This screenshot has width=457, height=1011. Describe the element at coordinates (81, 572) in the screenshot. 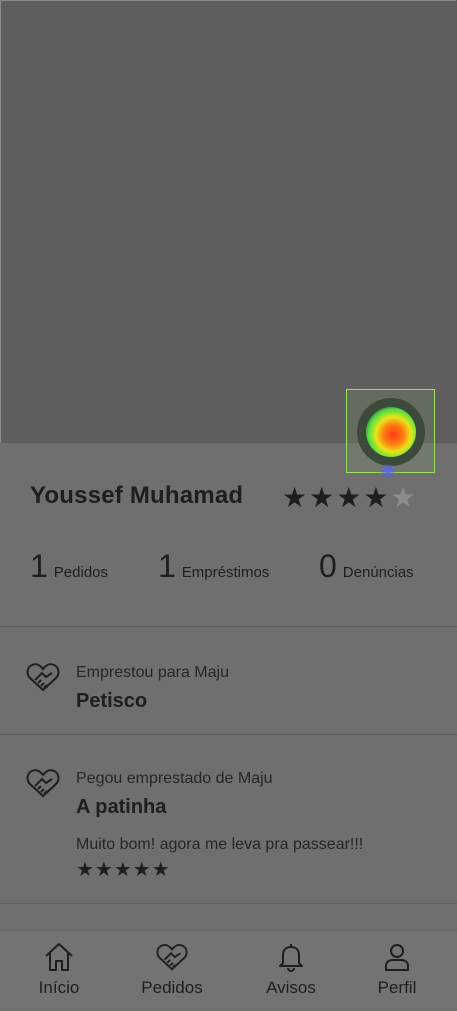

I see `stat-label: Pedidos` at that location.